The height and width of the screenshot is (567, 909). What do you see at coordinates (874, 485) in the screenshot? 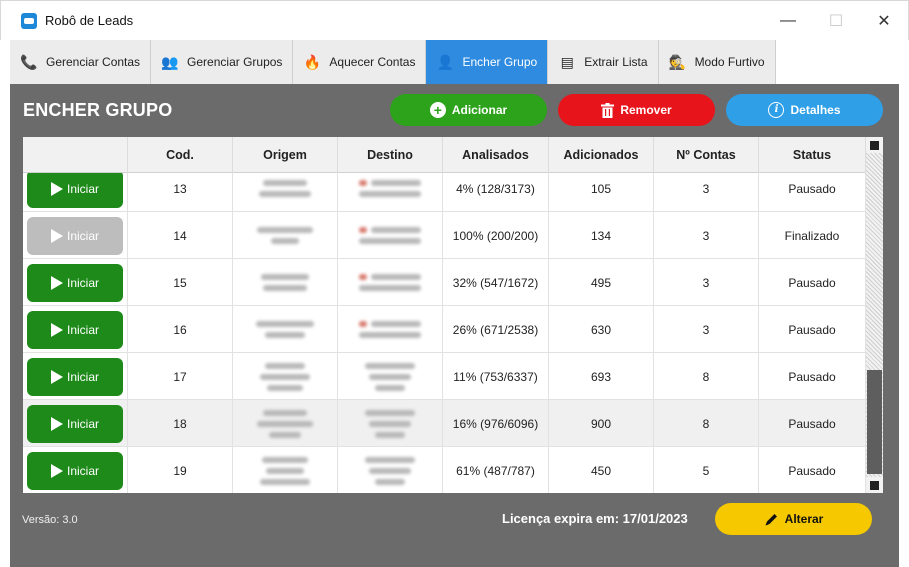
I see `scroll-down-button` at bounding box center [874, 485].